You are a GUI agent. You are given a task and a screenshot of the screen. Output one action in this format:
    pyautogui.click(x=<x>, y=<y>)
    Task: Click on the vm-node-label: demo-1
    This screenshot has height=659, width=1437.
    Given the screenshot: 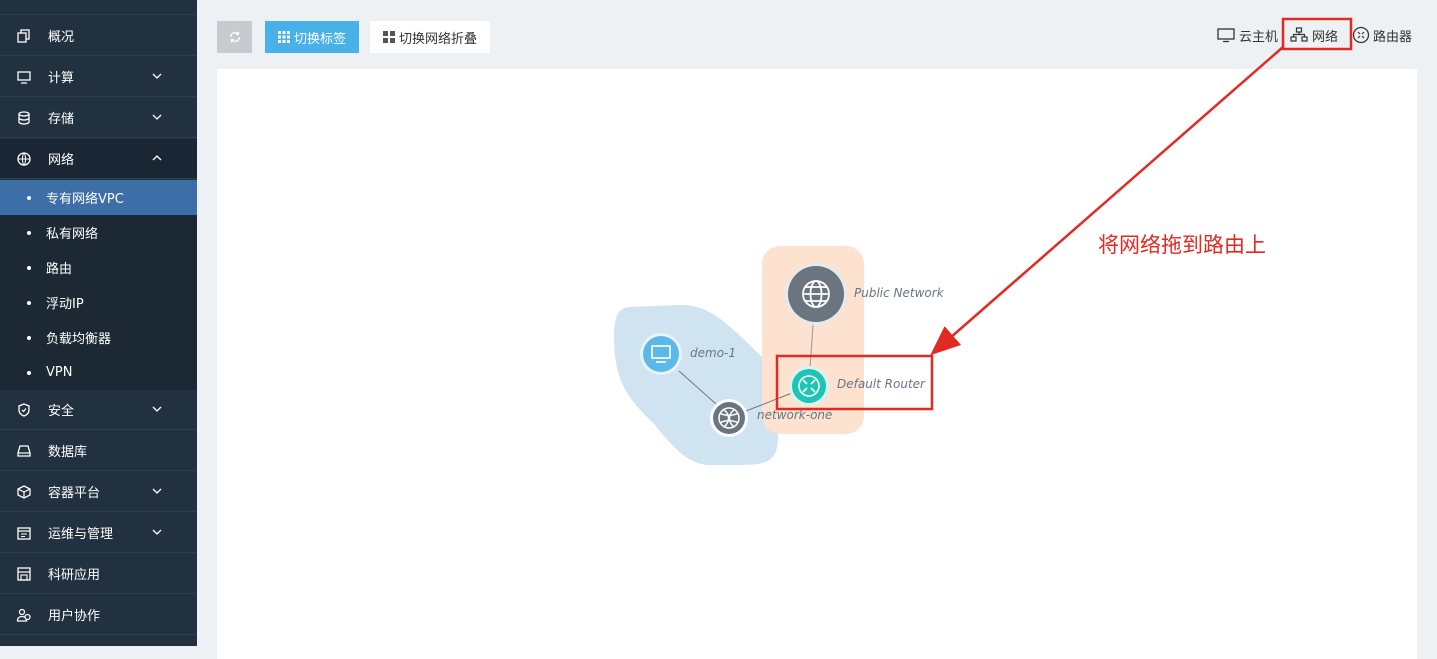 What is the action you would take?
    pyautogui.click(x=713, y=353)
    